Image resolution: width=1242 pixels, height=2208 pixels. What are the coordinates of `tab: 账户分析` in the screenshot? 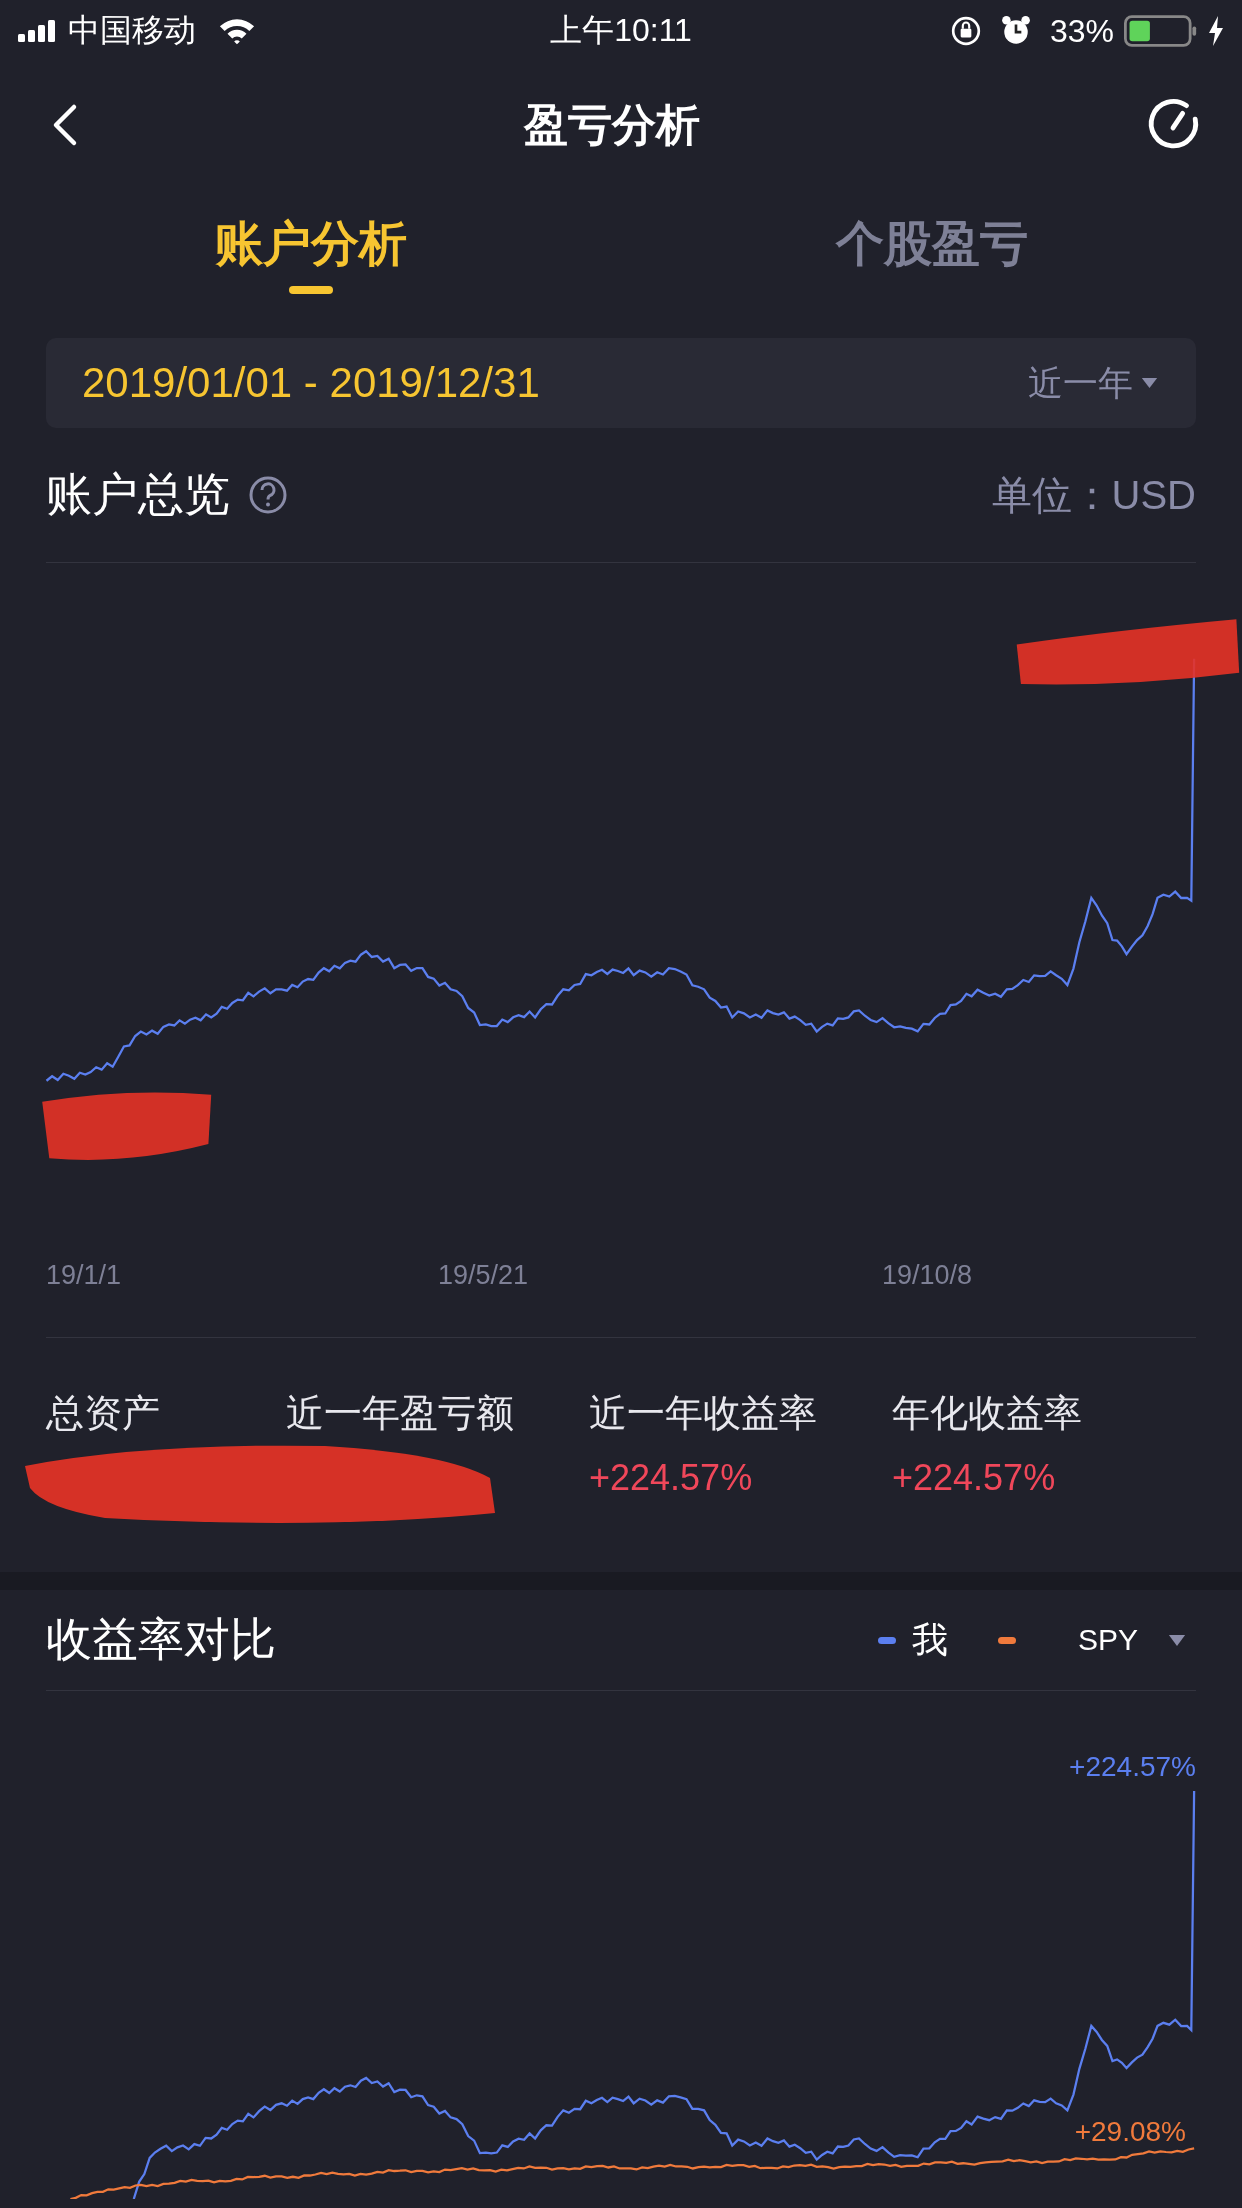 It's located at (310, 248).